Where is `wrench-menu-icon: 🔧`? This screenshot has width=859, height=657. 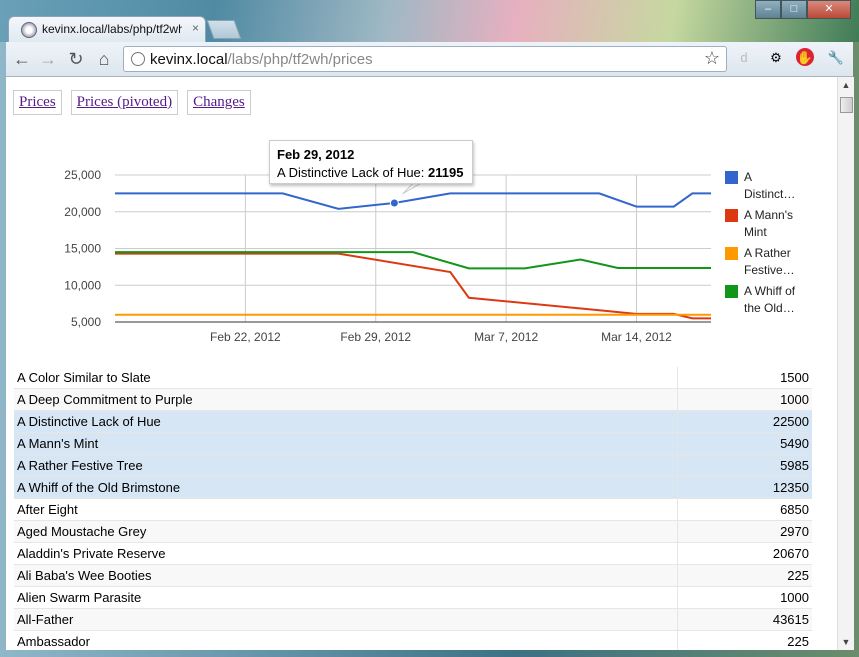 wrench-menu-icon: 🔧 is located at coordinates (836, 58).